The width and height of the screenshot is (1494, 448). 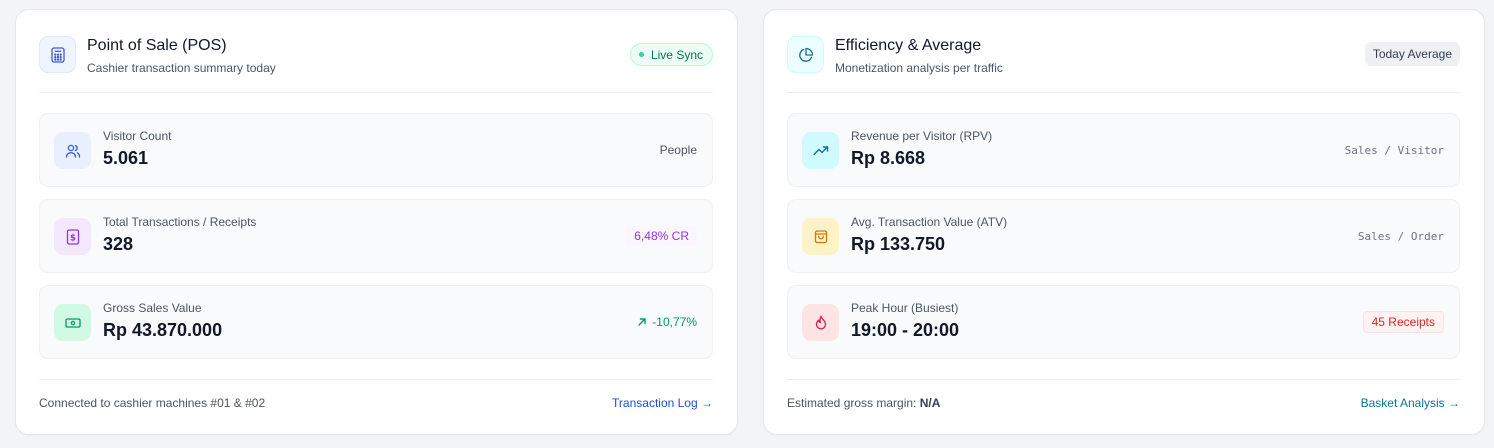 I want to click on gross-margin-value: N/A, so click(x=930, y=403).